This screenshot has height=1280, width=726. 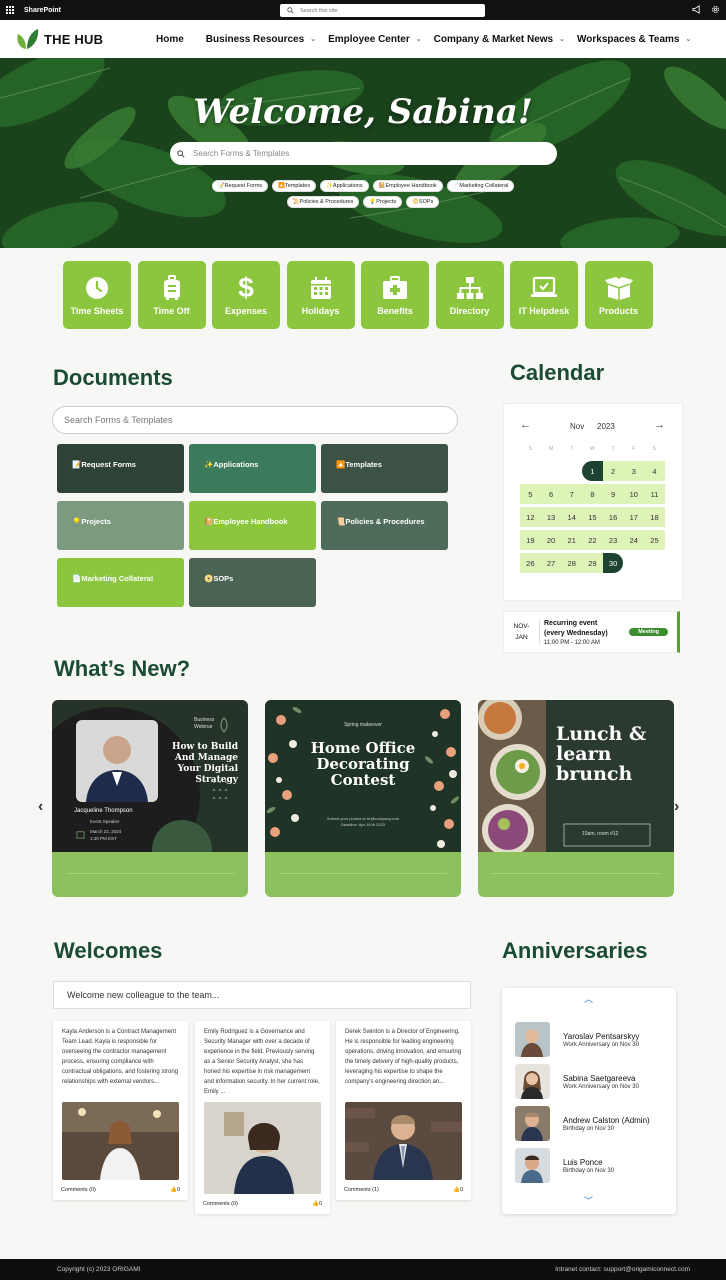 I want to click on chip-employee-handbook: 📔Employee Handbook, so click(x=407, y=186).